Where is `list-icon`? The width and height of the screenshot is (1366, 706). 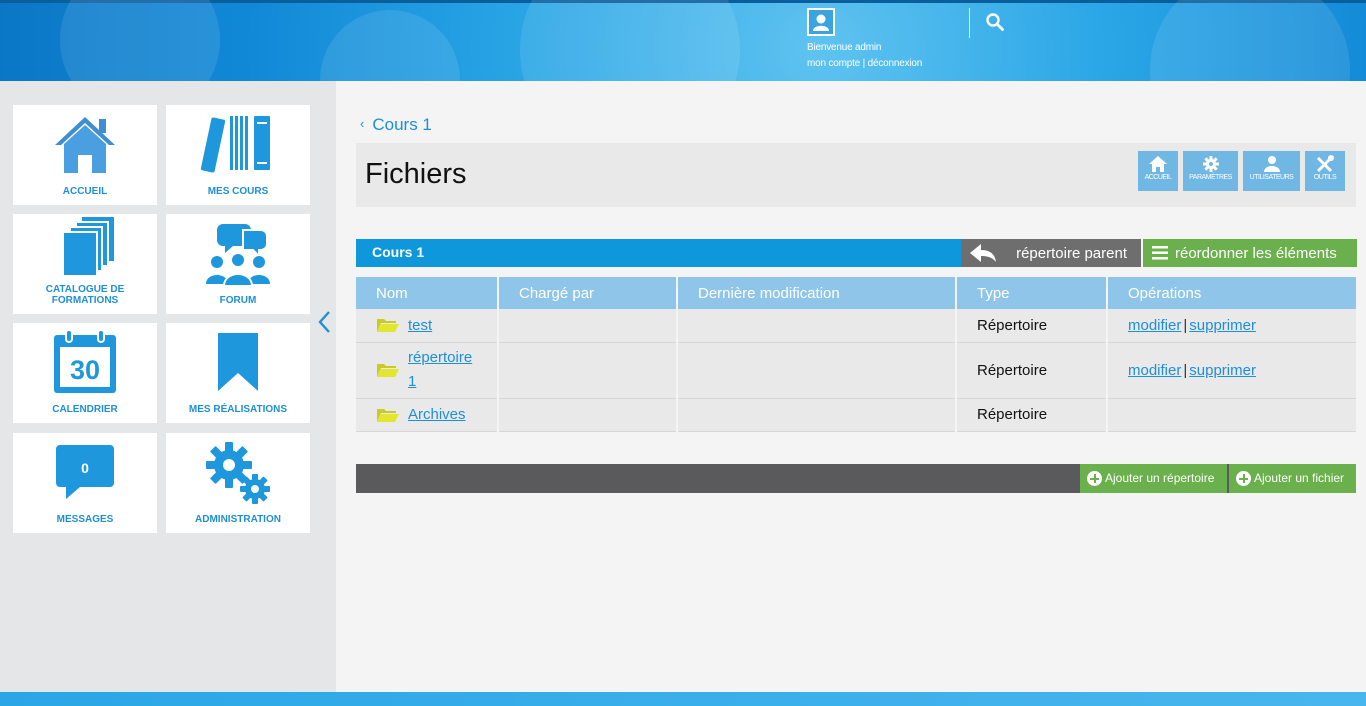 list-icon is located at coordinates (1160, 253).